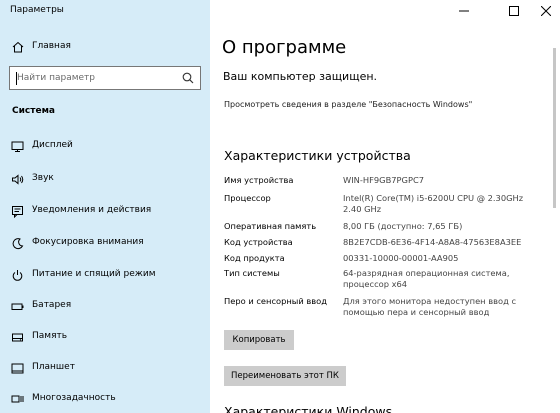 This screenshot has width=560, height=413. Describe the element at coordinates (74, 398) in the screenshot. I see `sidebar-item-label: Многозадачность` at that location.